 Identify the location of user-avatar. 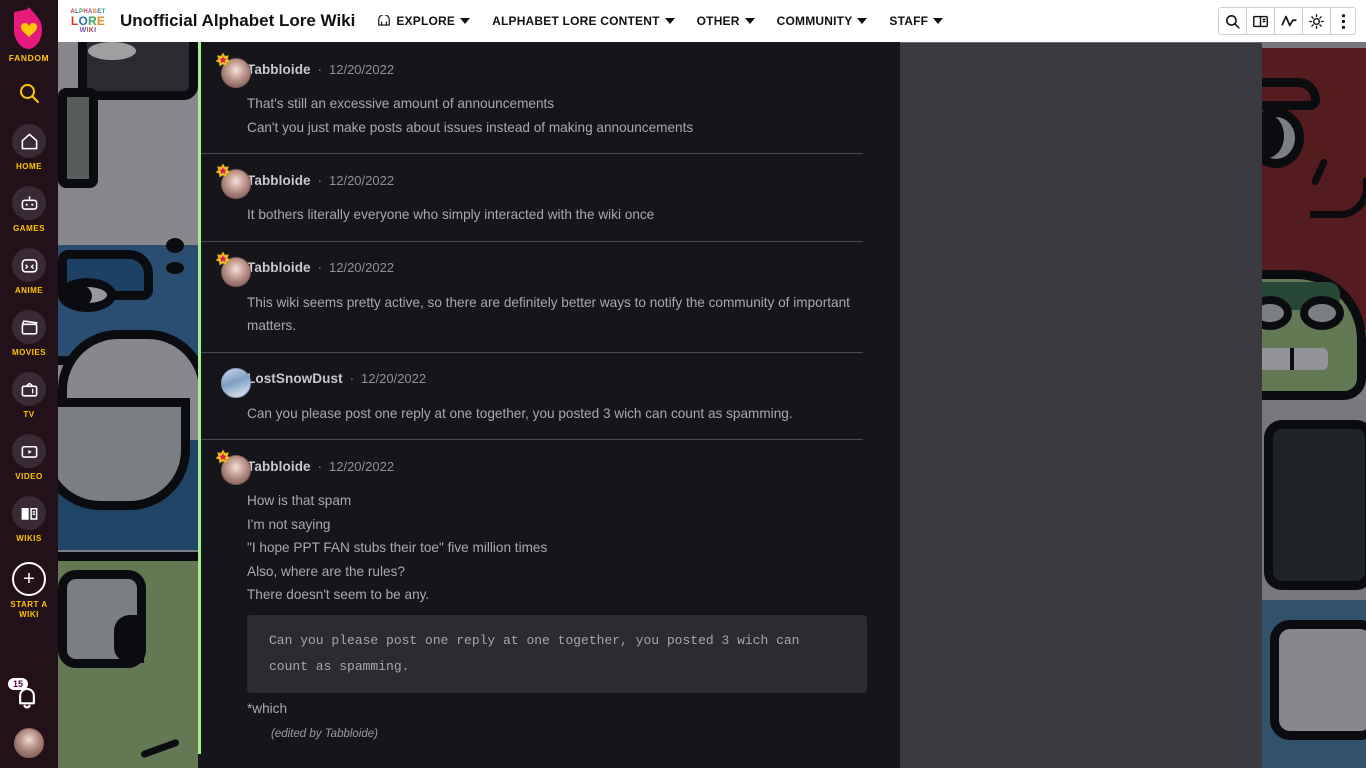
(29, 743).